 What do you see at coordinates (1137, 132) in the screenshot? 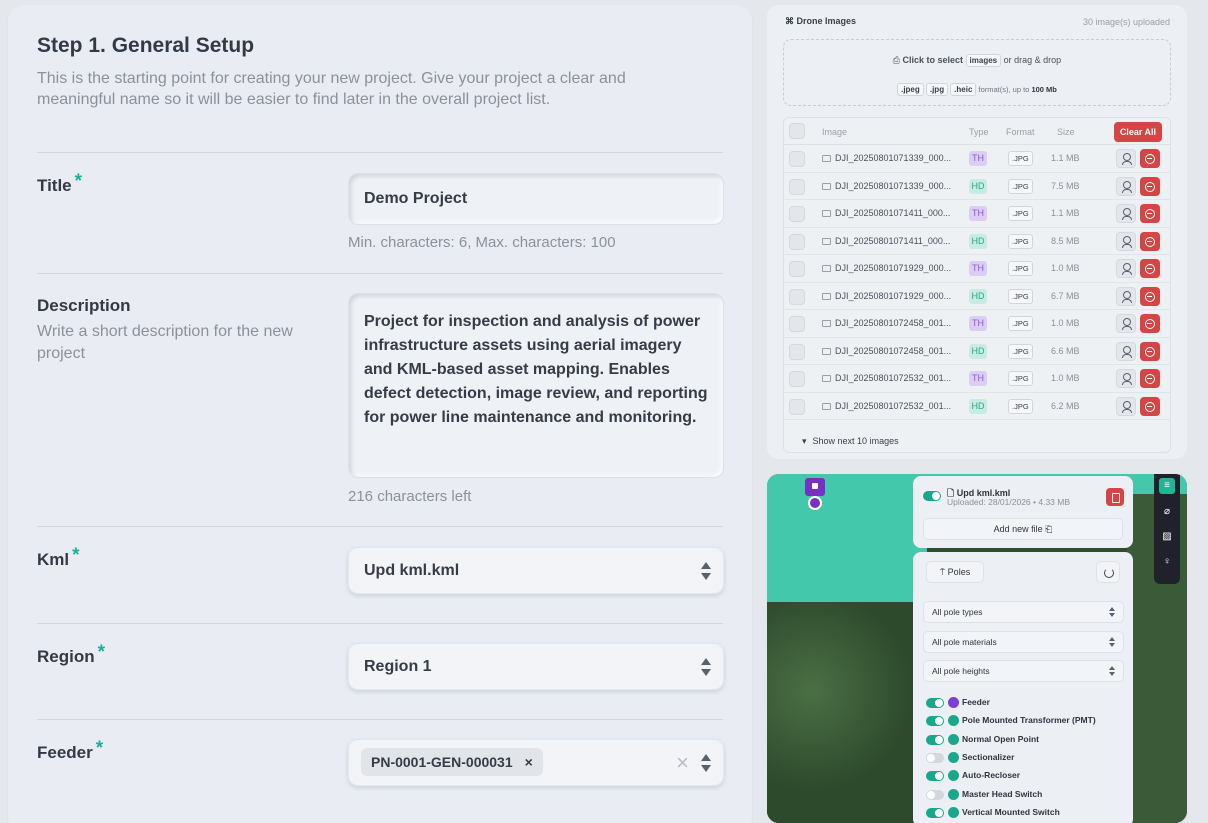
I see `clear-all-button: Clear All` at bounding box center [1137, 132].